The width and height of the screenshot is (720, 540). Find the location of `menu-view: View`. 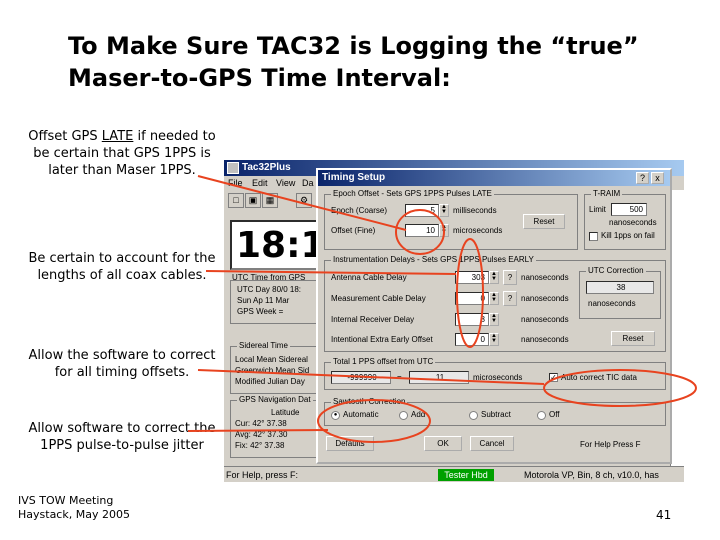

menu-view: View is located at coordinates (285, 183).